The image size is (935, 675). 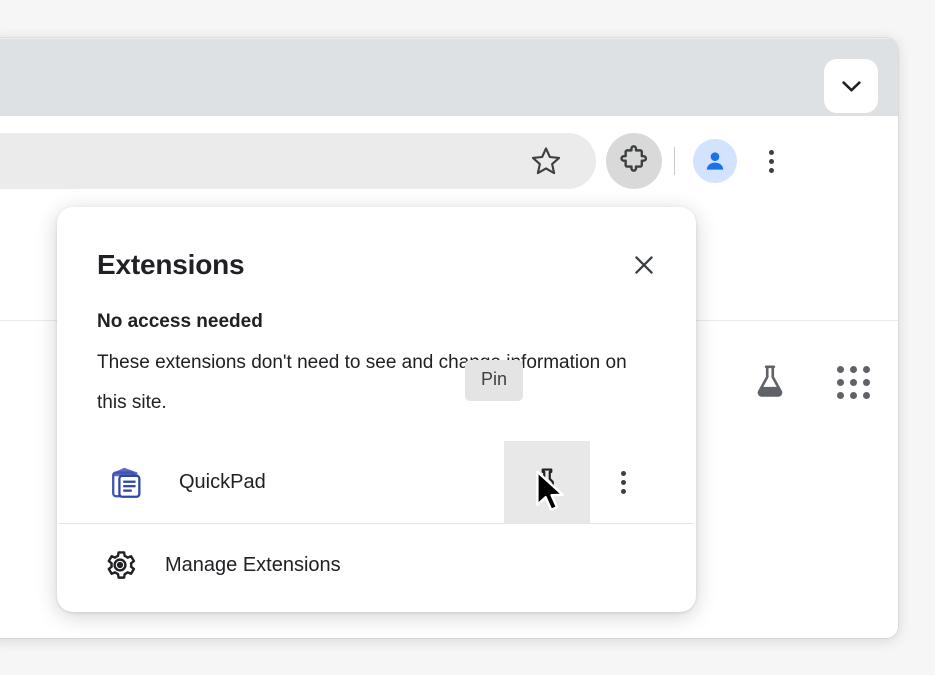 I want to click on extensions-button, so click(x=634, y=161).